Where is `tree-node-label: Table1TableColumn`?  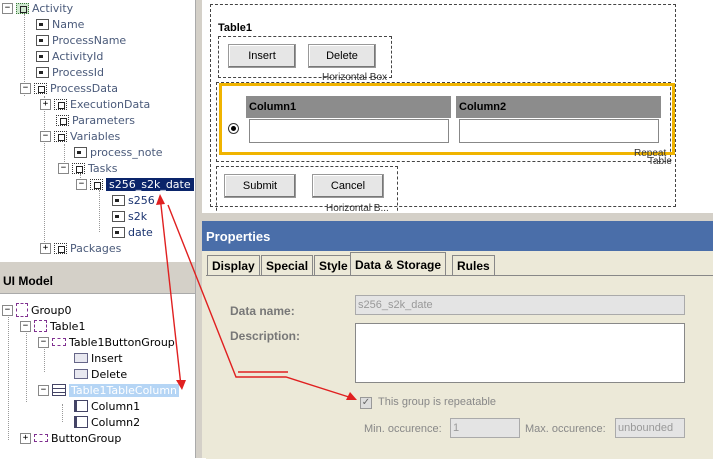 tree-node-label: Table1TableColumn is located at coordinates (124, 390).